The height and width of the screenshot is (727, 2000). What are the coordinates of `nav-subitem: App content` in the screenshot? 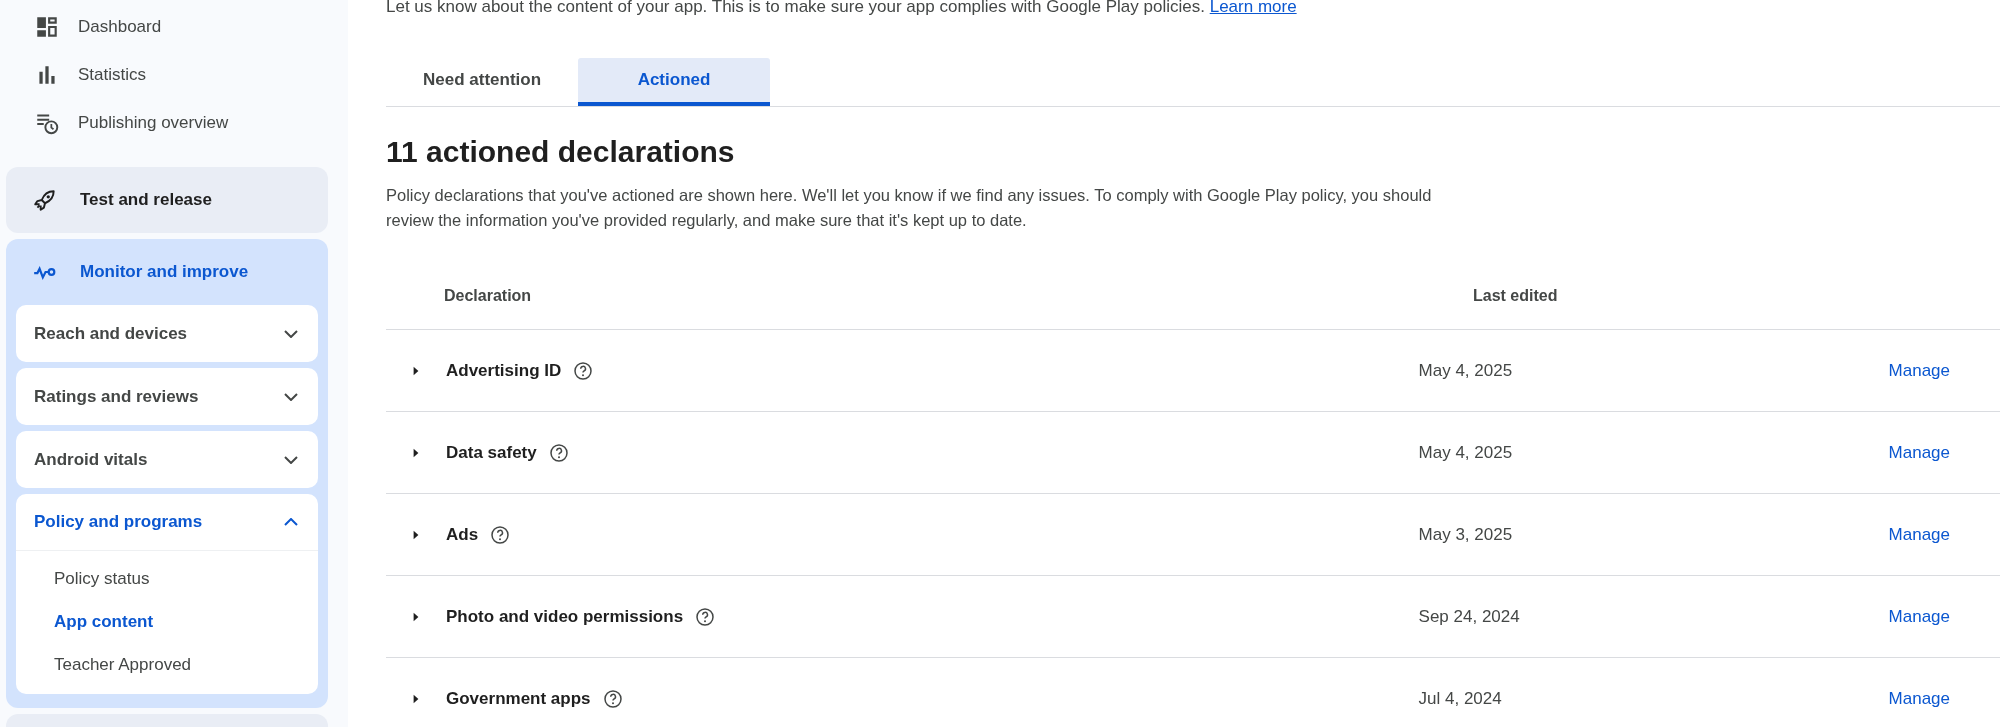 It's located at (167, 621).